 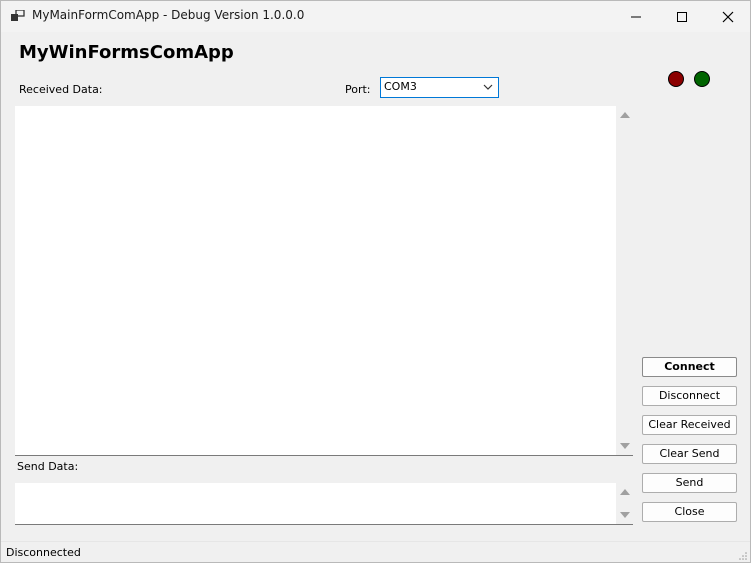 I want to click on port-select-value: COM3, so click(x=400, y=86).